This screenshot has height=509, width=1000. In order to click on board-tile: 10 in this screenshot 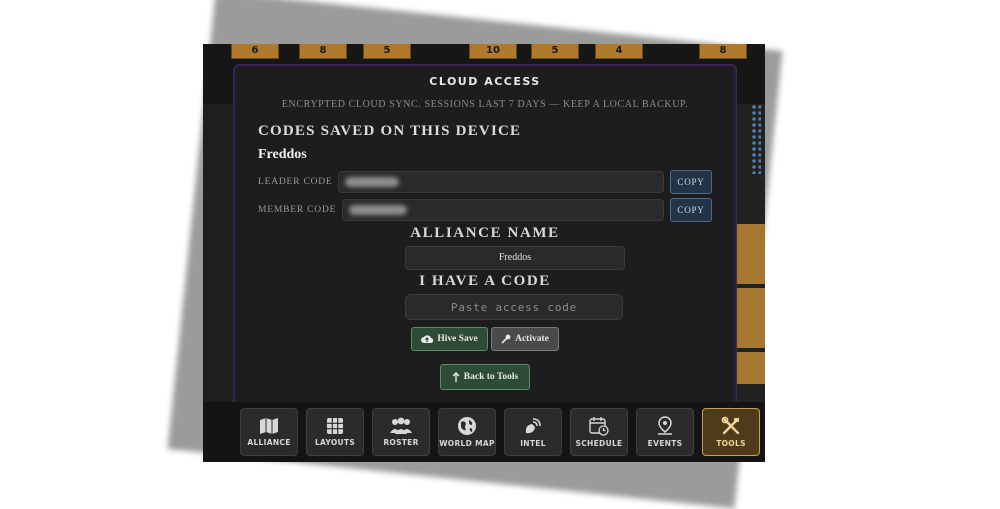, I will do `click(493, 51)`.